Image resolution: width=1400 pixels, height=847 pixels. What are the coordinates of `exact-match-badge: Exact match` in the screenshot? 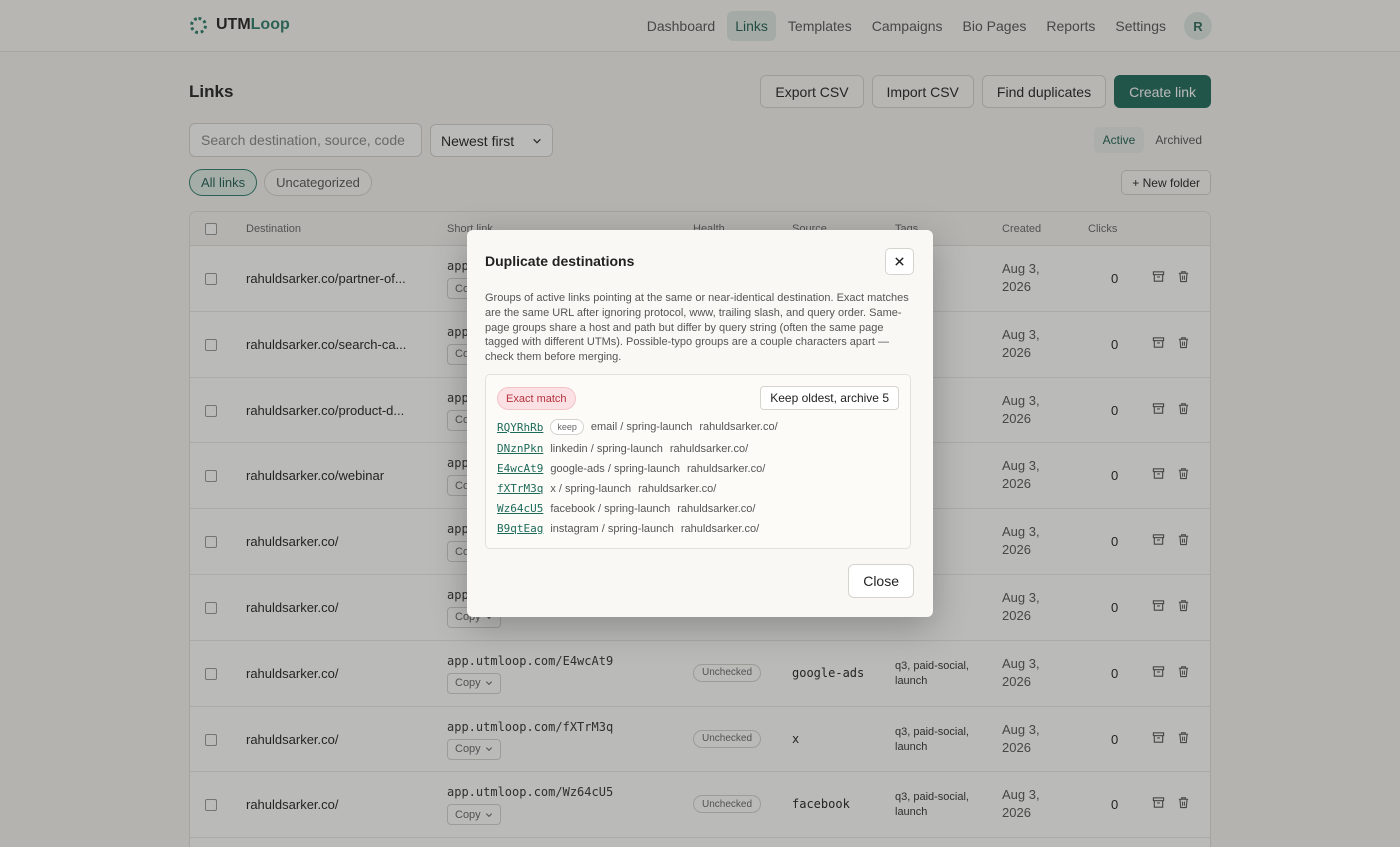 It's located at (536, 398).